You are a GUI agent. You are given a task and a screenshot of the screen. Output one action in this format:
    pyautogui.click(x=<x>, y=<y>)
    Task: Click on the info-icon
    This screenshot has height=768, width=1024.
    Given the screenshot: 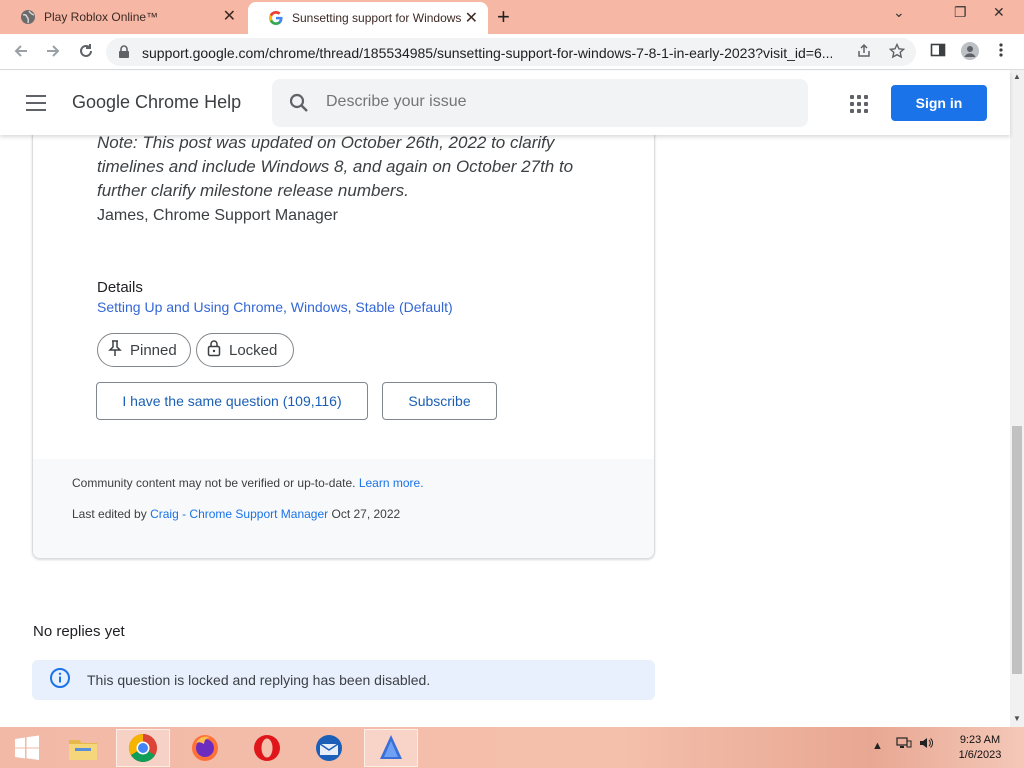 What is the action you would take?
    pyautogui.click(x=60, y=680)
    